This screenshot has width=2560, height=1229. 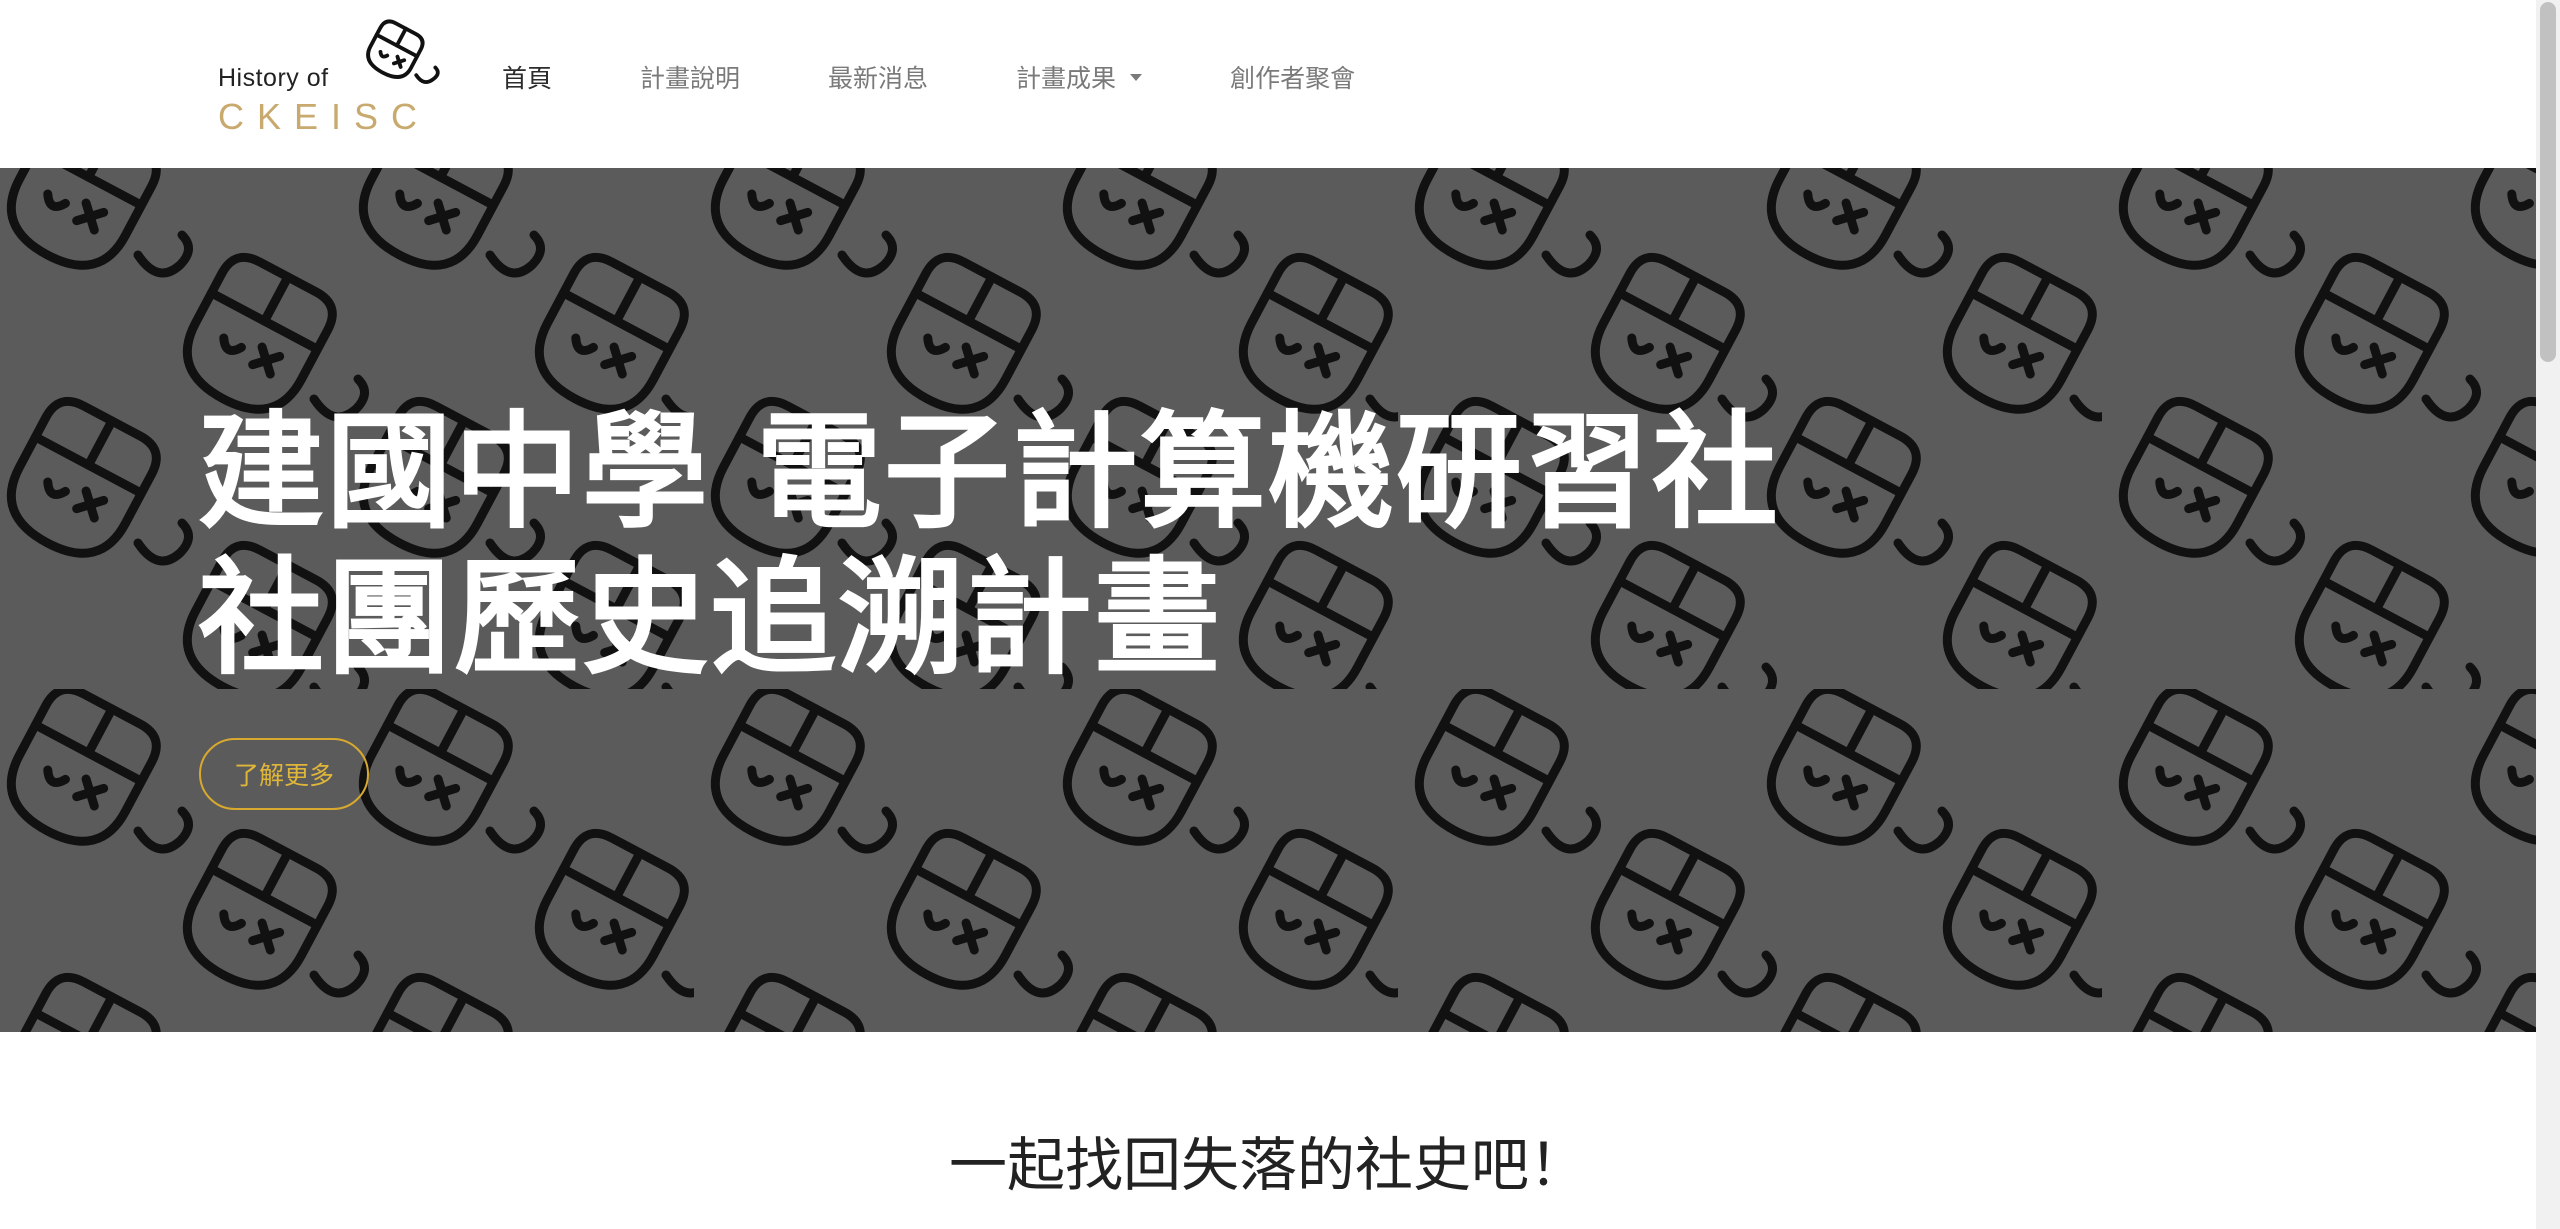 What do you see at coordinates (878, 77) in the screenshot?
I see `nav-item-latest-news: 最新消息` at bounding box center [878, 77].